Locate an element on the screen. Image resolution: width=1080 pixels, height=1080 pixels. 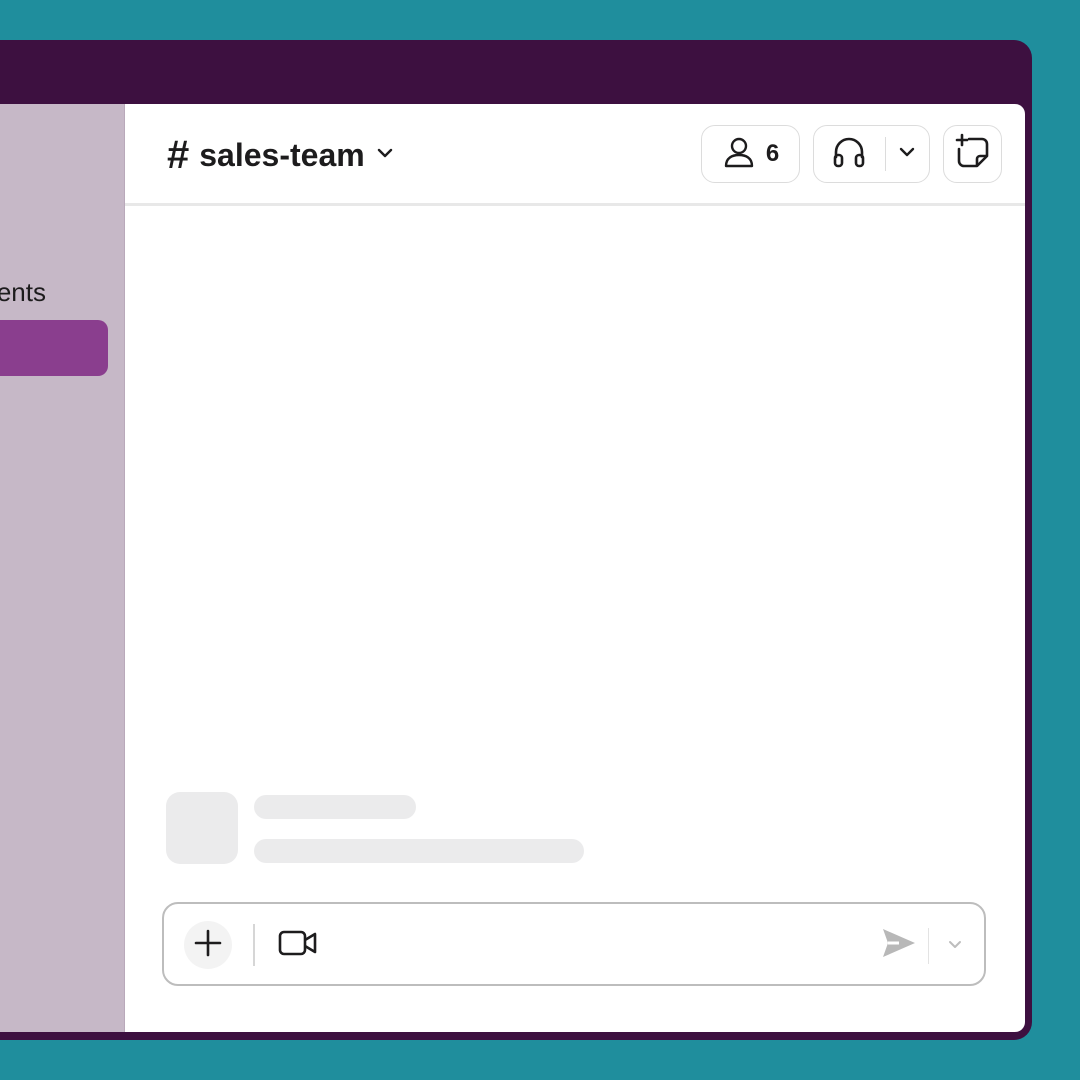
loading-avatar-placeholder is located at coordinates (202, 828).